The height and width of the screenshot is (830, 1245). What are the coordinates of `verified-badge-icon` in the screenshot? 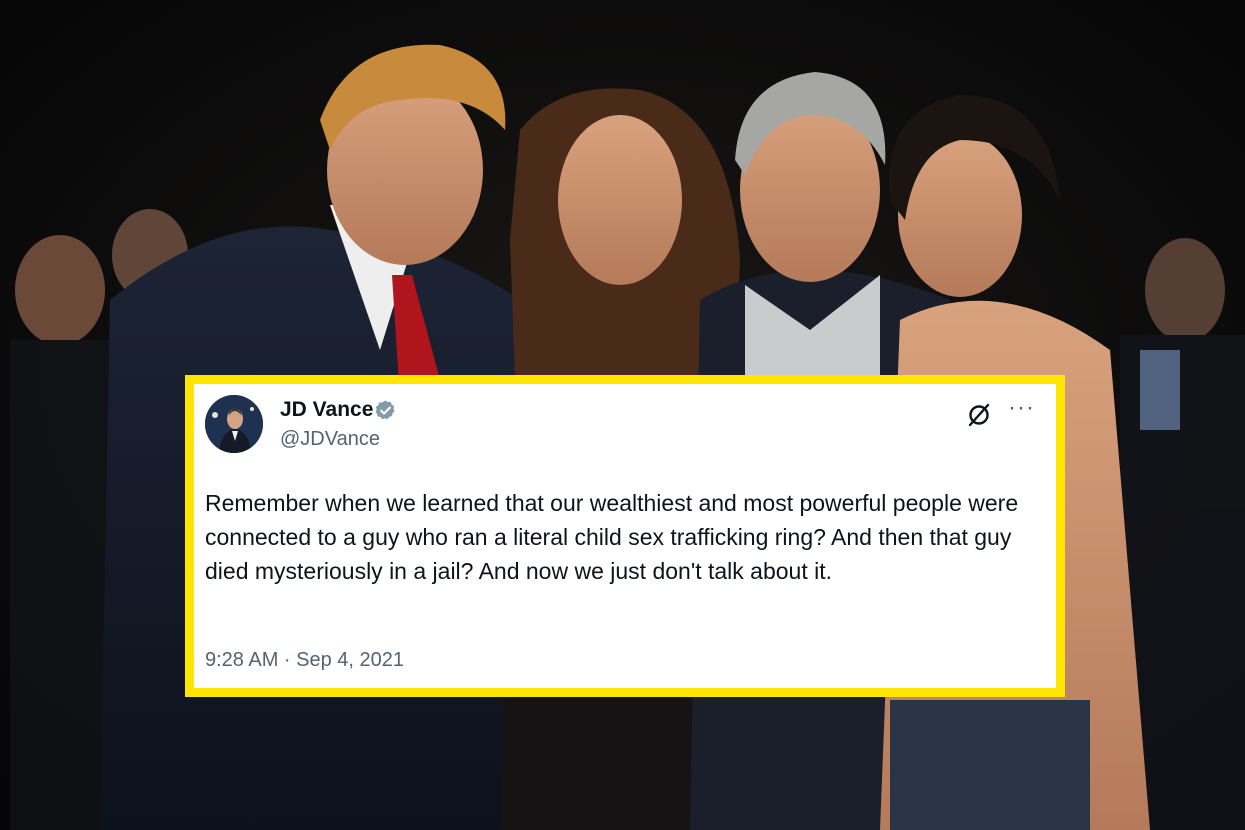 It's located at (385, 410).